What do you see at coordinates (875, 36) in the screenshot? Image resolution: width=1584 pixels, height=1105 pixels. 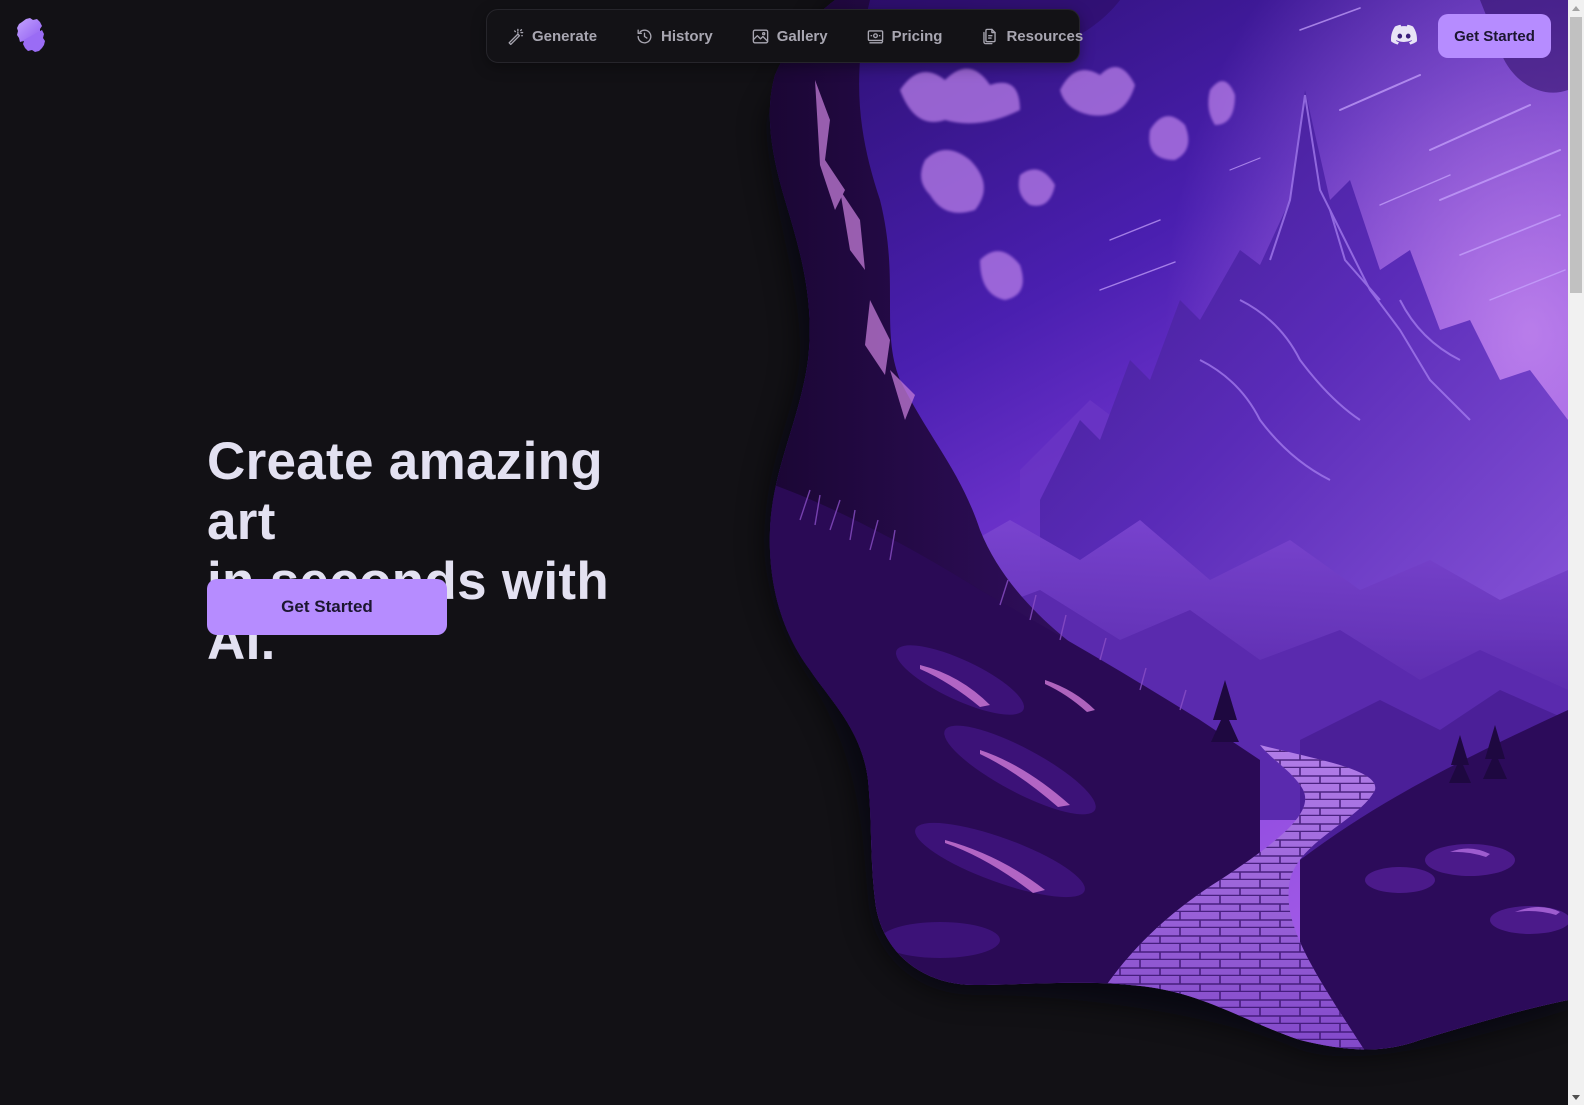 I see `banknote-icon` at bounding box center [875, 36].